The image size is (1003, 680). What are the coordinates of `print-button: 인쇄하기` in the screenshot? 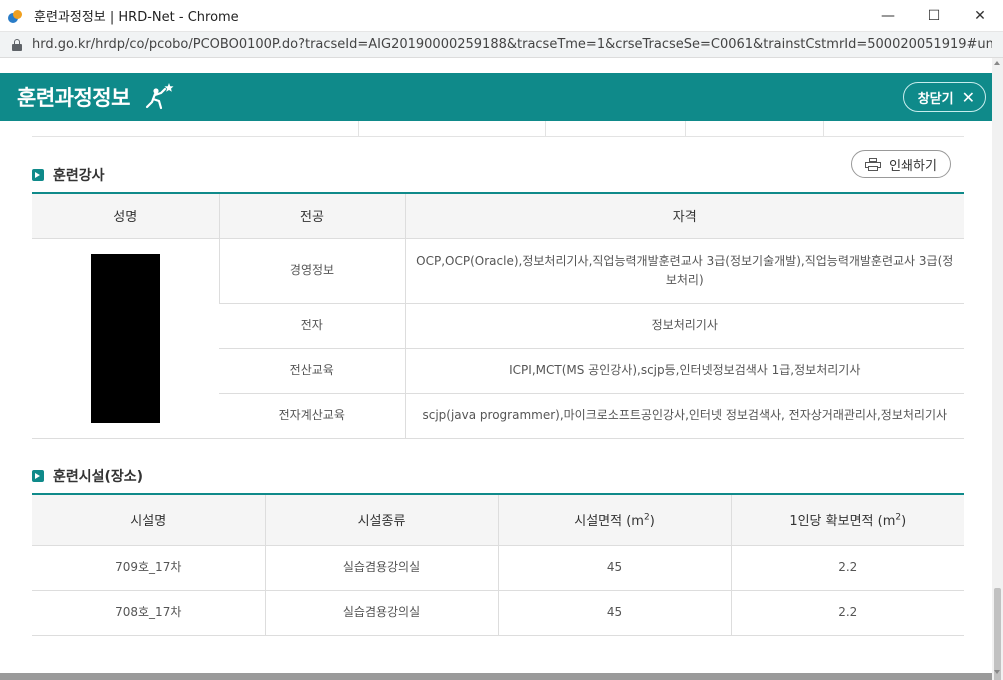 It's located at (901, 164).